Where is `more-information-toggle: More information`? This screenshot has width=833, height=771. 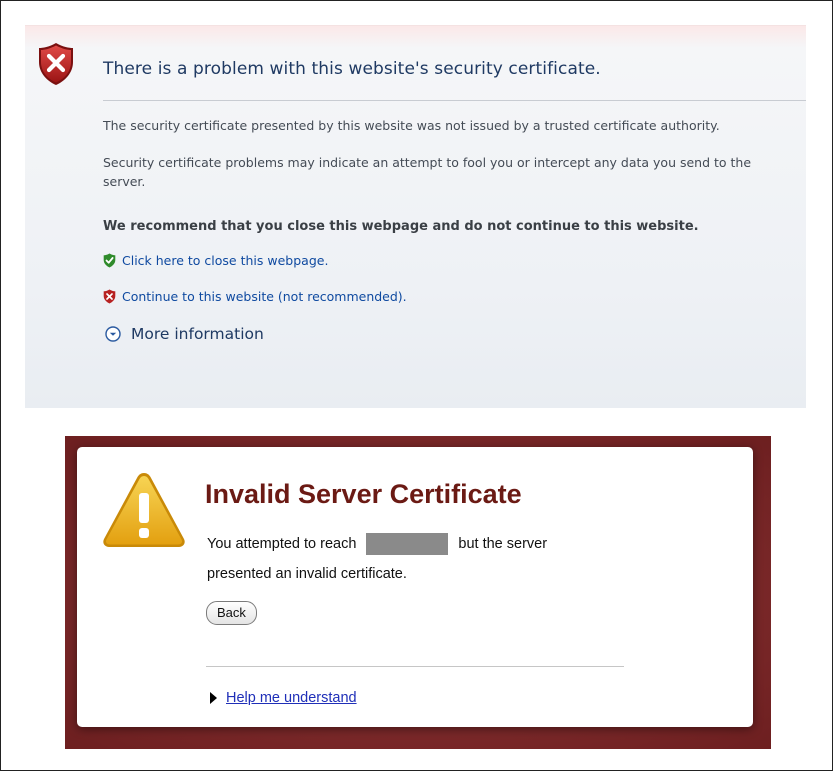 more-information-toggle: More information is located at coordinates (184, 334).